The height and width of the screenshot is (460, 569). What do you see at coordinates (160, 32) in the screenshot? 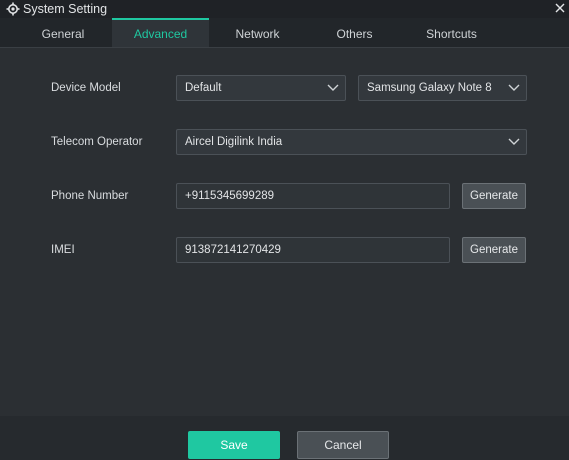
I see `tab-advanced: Advanced` at bounding box center [160, 32].